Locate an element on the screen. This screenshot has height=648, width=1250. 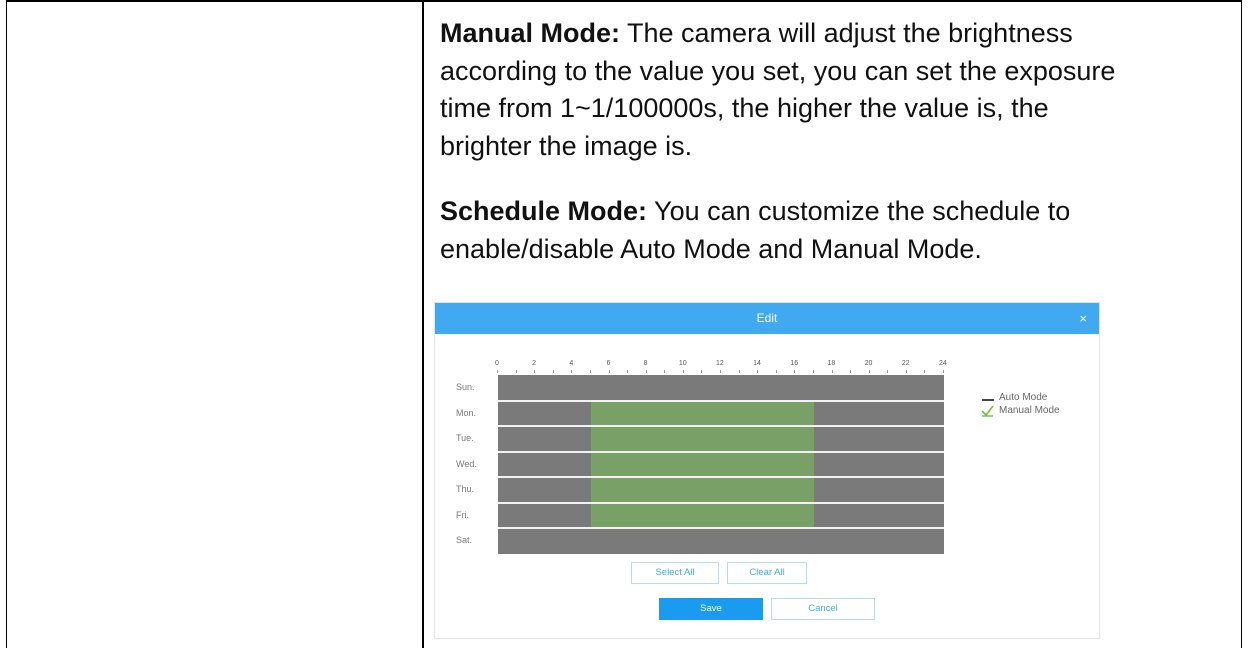
hour-tick-label: 22 is located at coordinates (905, 363).